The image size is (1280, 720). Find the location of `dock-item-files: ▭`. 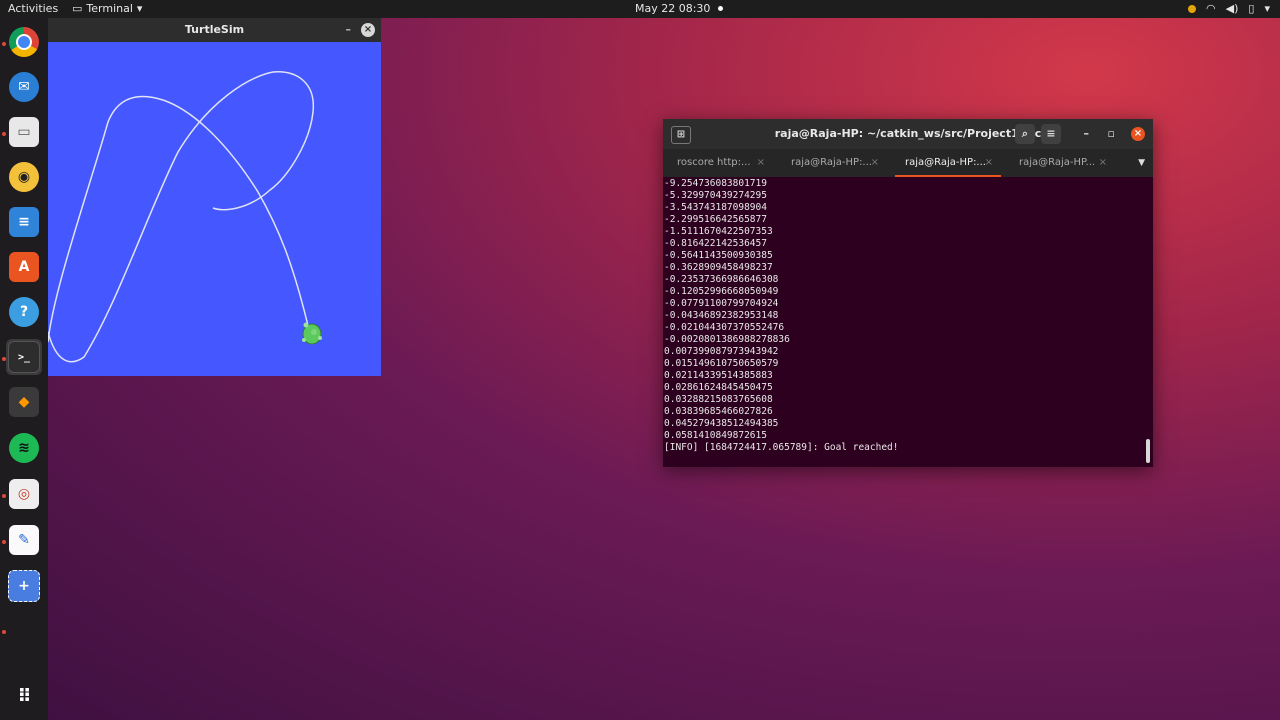

dock-item-files: ▭ is located at coordinates (24, 132).